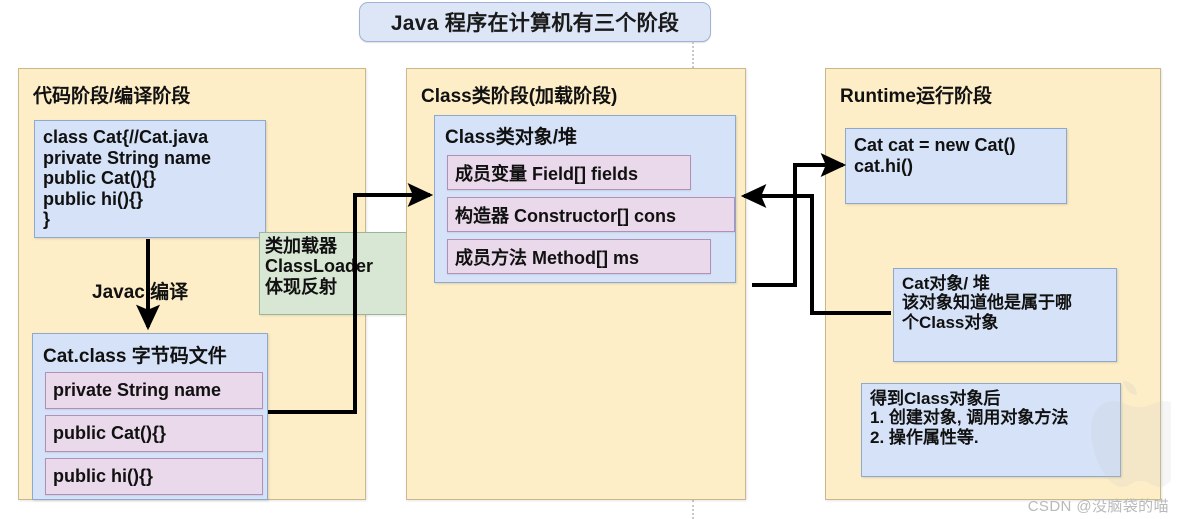 This screenshot has width=1179, height=519. Describe the element at coordinates (301, 246) in the screenshot. I see `classloader-line-1: 类加载器` at that location.